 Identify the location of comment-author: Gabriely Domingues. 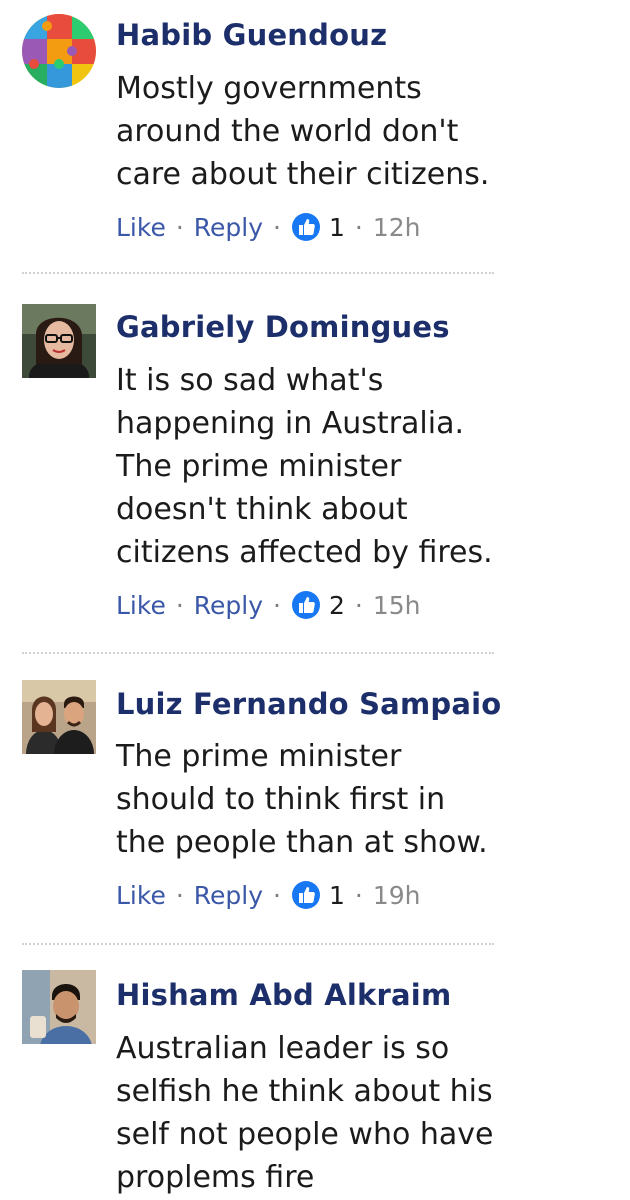
(283, 327).